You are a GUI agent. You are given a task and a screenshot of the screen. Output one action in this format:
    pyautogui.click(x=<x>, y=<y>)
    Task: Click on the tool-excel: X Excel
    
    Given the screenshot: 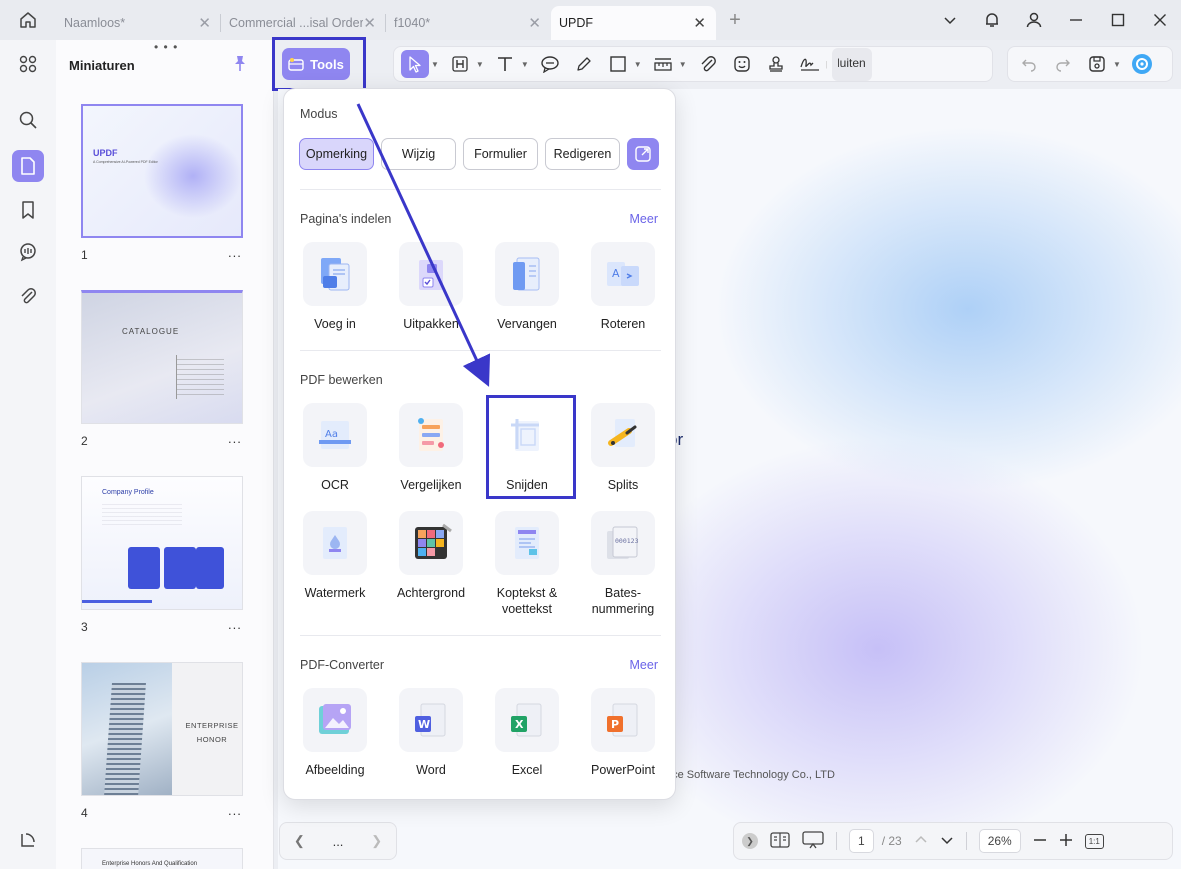 What is the action you would take?
    pyautogui.click(x=527, y=733)
    